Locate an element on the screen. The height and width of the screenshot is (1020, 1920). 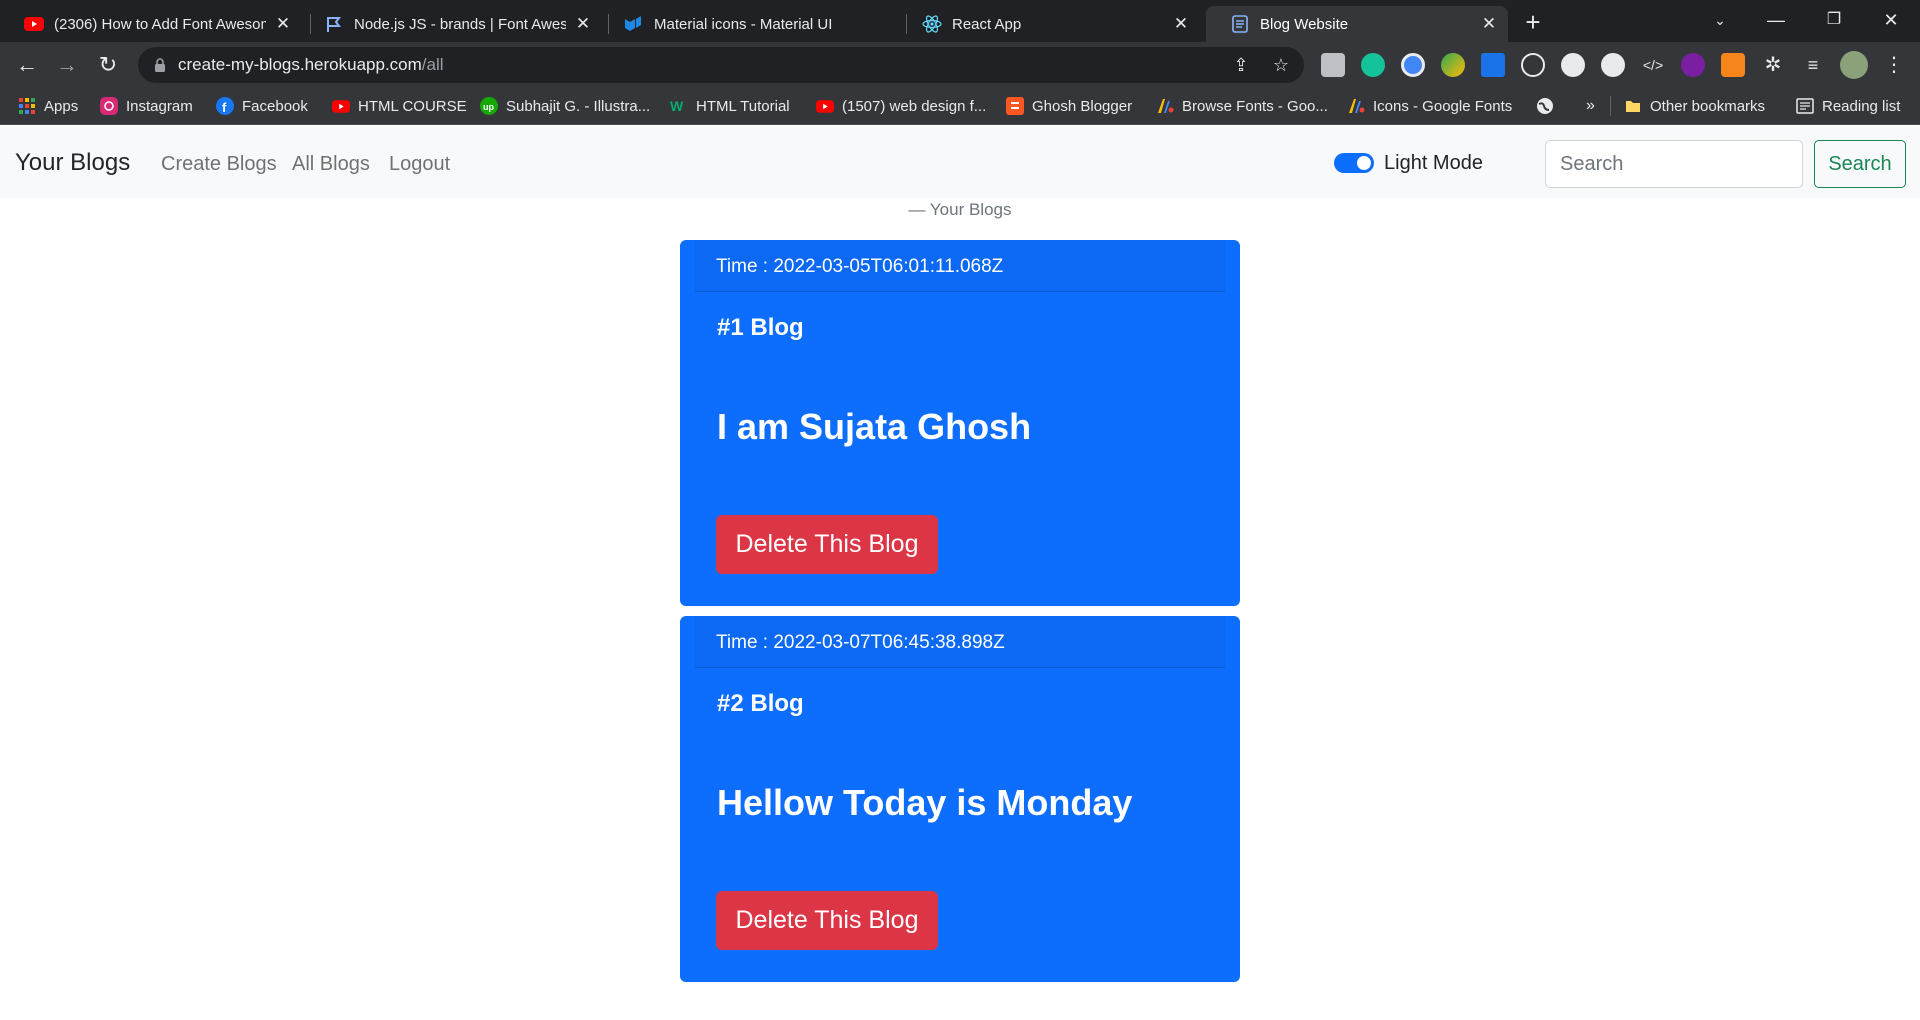
bookmark-globe is located at coordinates (1549, 106).